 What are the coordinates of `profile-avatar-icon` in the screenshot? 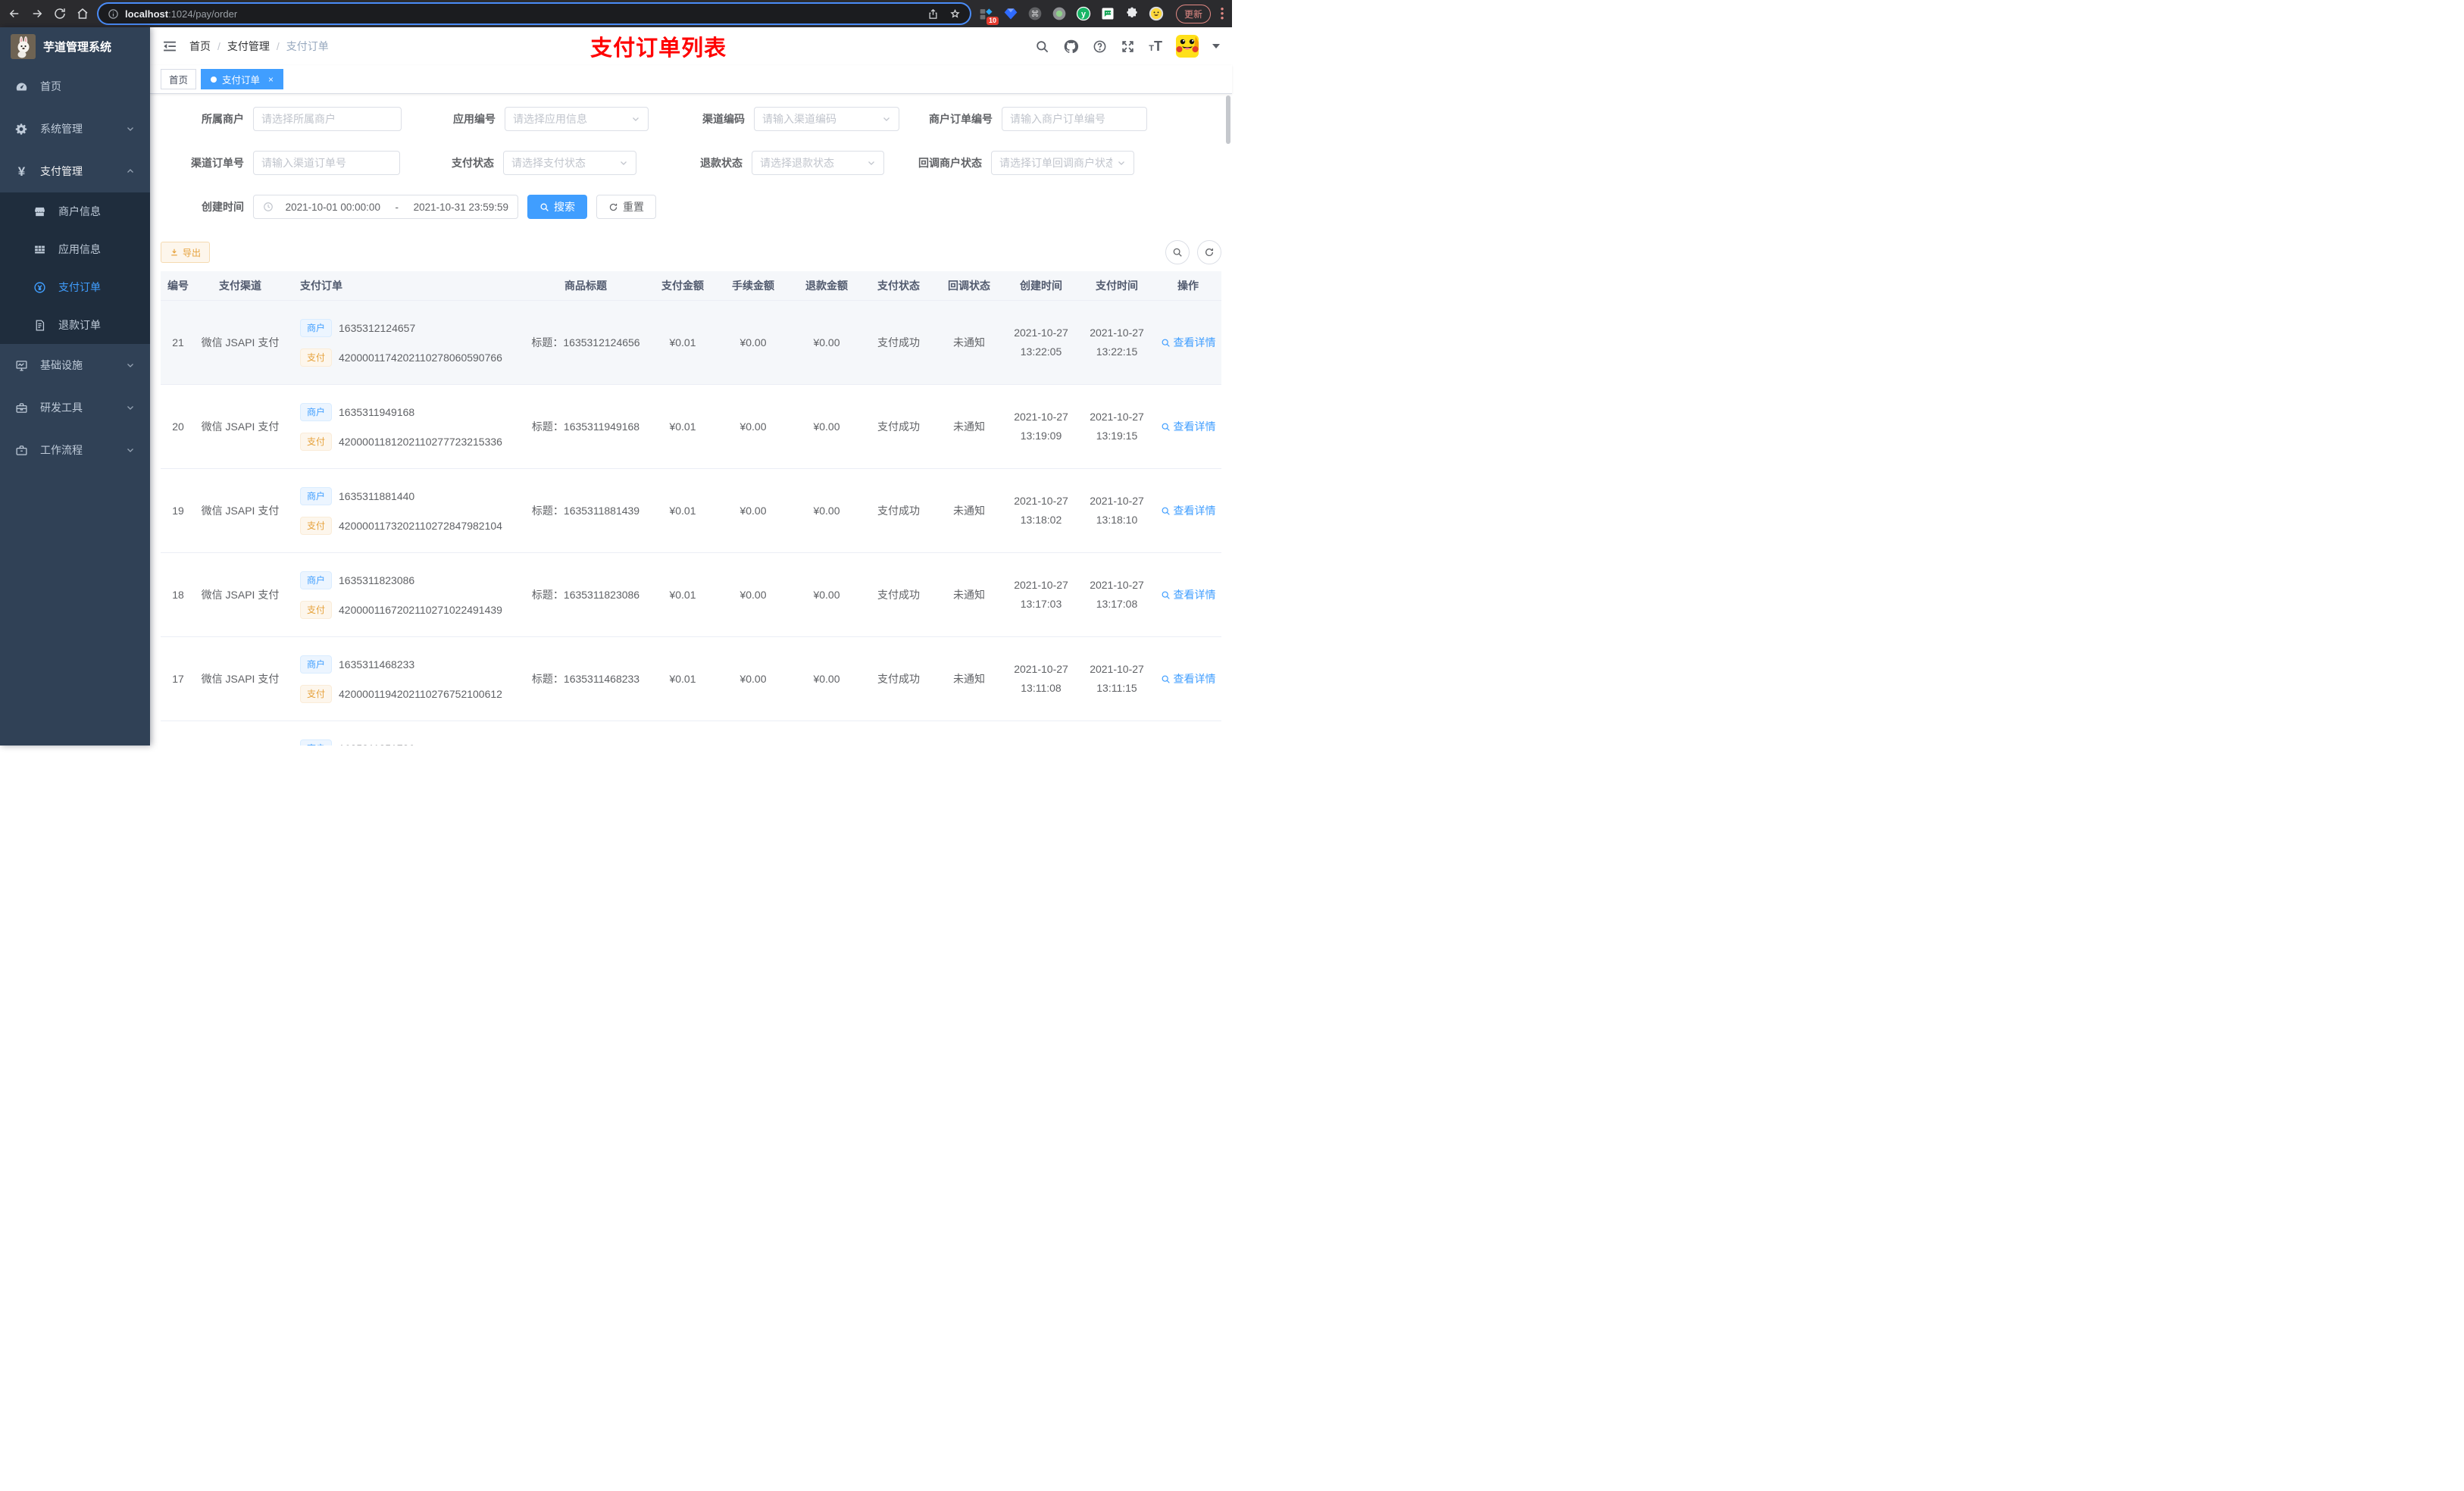 It's located at (1156, 13).